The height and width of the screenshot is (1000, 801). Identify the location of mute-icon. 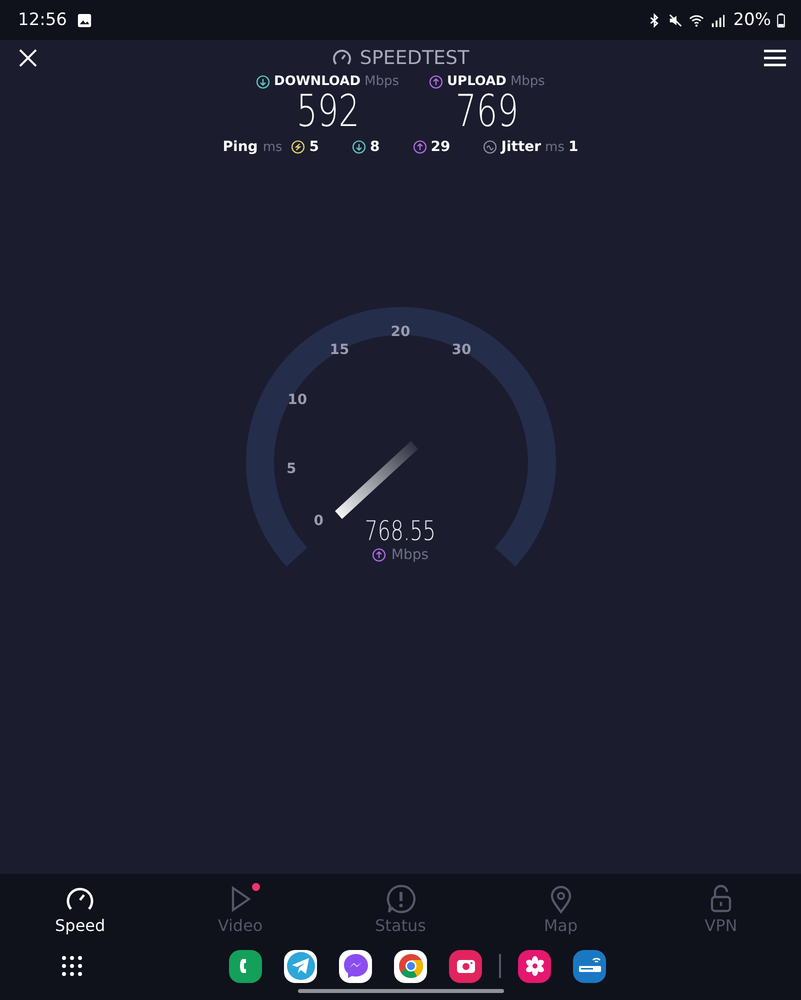
(676, 20).